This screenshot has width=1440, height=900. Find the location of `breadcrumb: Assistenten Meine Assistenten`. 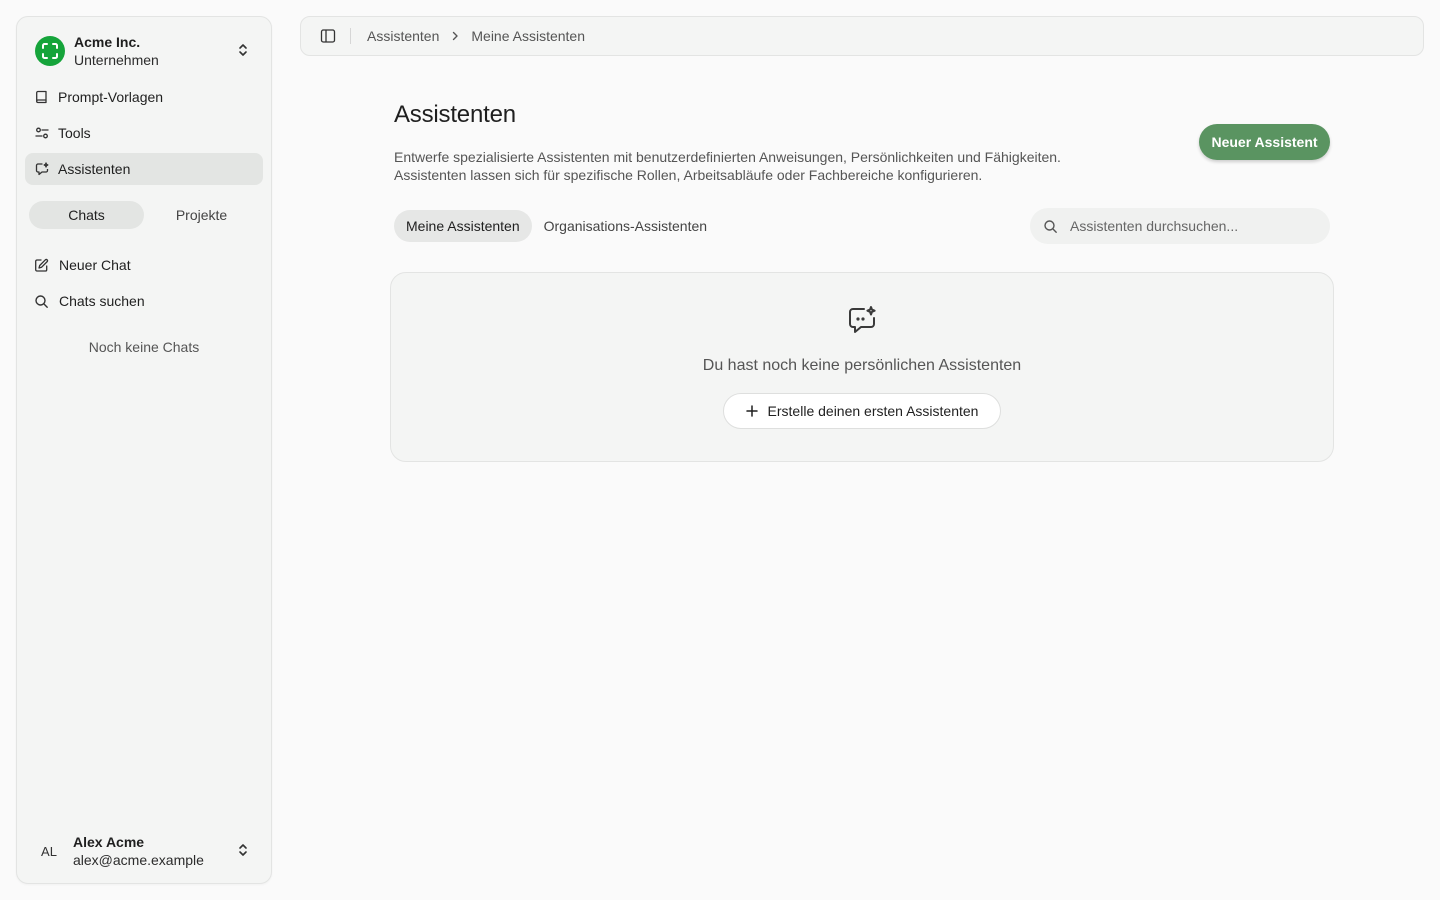

breadcrumb: Assistenten Meine Assistenten is located at coordinates (476, 36).